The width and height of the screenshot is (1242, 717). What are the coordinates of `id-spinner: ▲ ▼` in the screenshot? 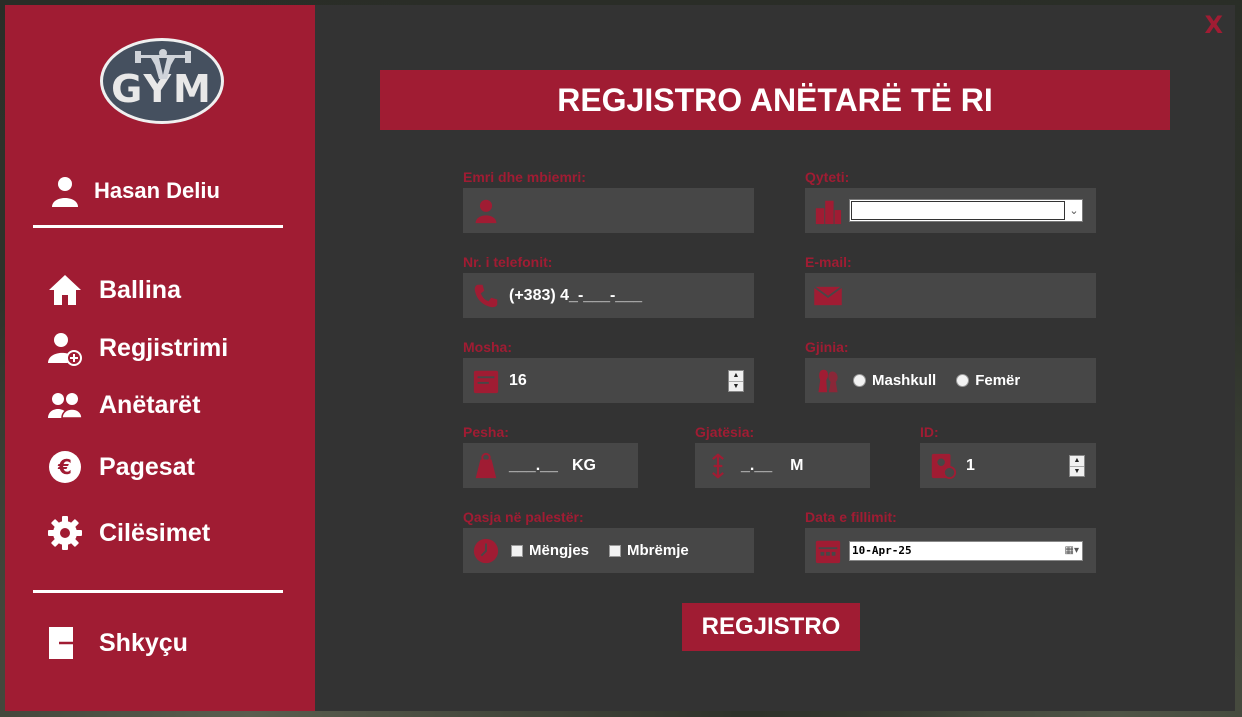 It's located at (1077, 466).